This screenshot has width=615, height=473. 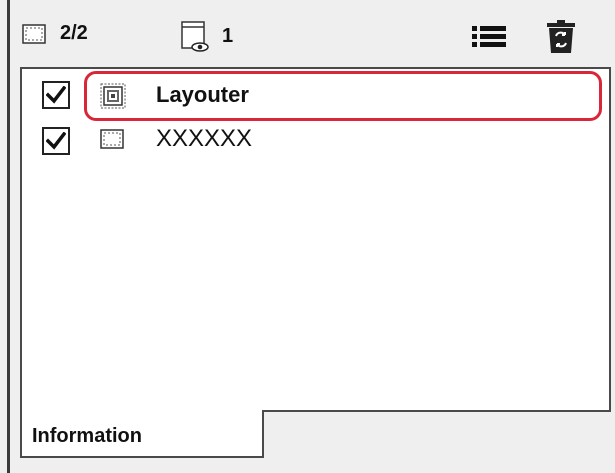 I want to click on layer-row-xxxxxx: XXXXXX, so click(x=315, y=142).